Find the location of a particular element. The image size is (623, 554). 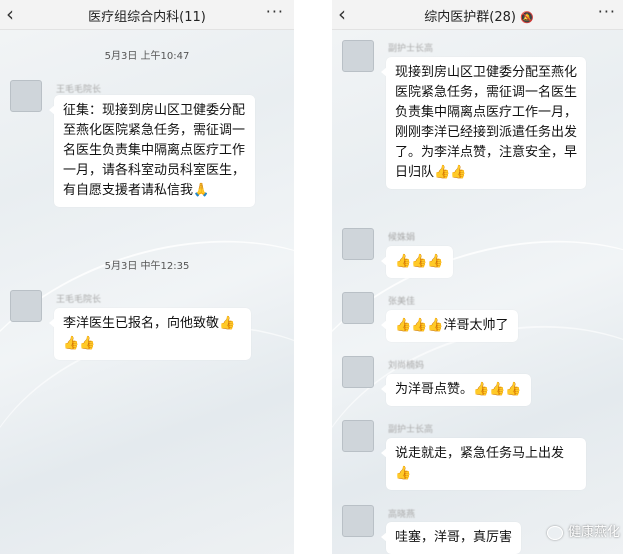

chat-header: ‹ 医疗组综合内科(11) ··· is located at coordinates (147, 15).